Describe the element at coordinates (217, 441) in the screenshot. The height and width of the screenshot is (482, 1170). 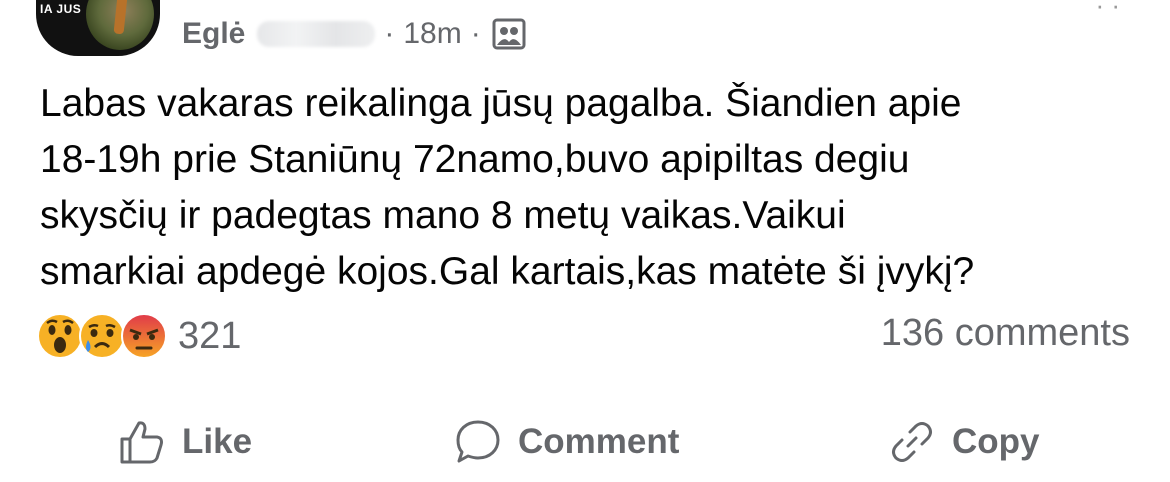
I see `like-label: Like` at that location.